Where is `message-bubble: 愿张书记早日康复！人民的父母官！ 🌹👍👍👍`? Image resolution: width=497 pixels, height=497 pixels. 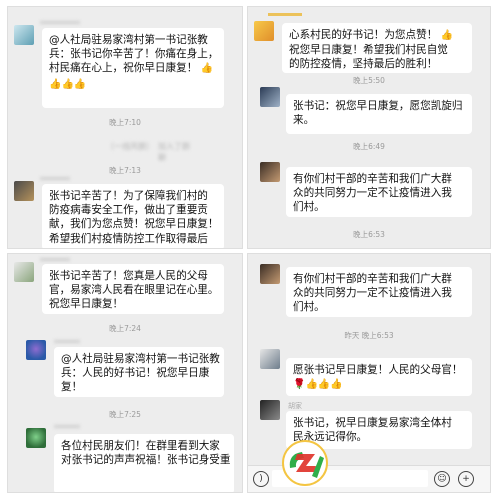 message-bubble: 愿张书记早日康复！人民的父母官！ 🌹👍👍👍 is located at coordinates (379, 377).